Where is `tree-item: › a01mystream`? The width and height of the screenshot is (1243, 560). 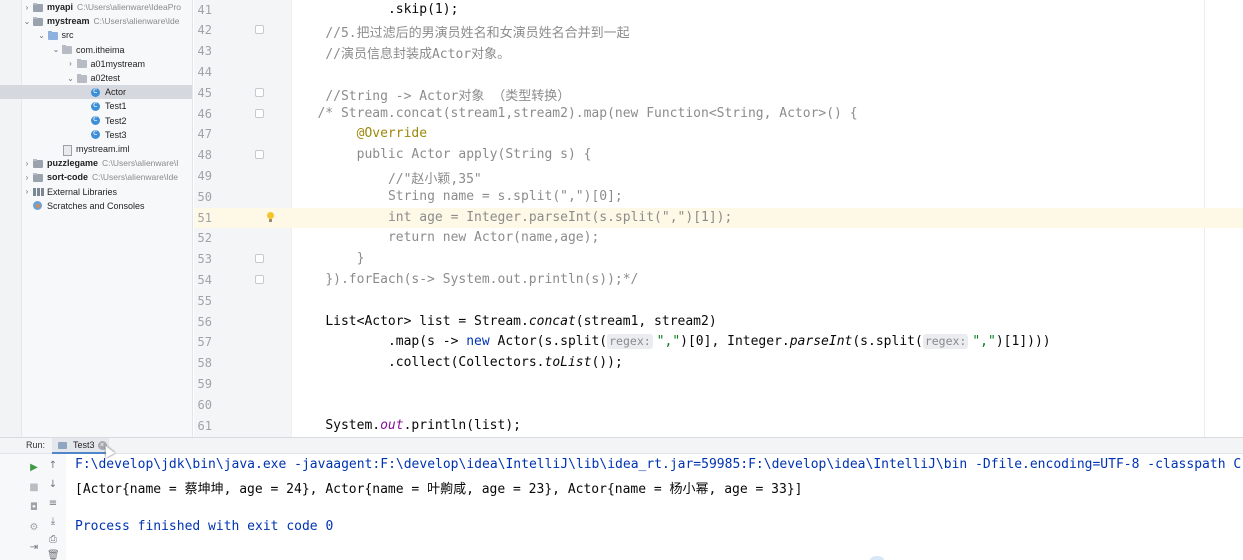
tree-item: › a01mystream is located at coordinates (96, 64).